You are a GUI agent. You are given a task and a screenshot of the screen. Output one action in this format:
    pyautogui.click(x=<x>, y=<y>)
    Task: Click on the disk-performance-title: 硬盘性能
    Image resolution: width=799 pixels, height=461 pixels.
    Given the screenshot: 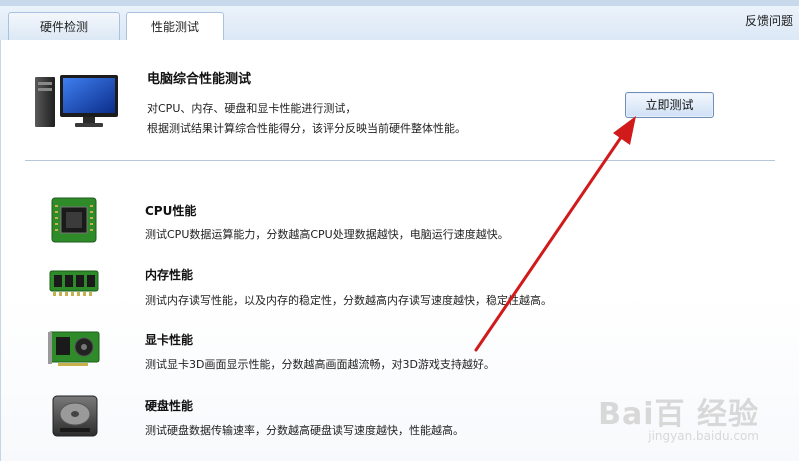 What is the action you would take?
    pyautogui.click(x=169, y=406)
    